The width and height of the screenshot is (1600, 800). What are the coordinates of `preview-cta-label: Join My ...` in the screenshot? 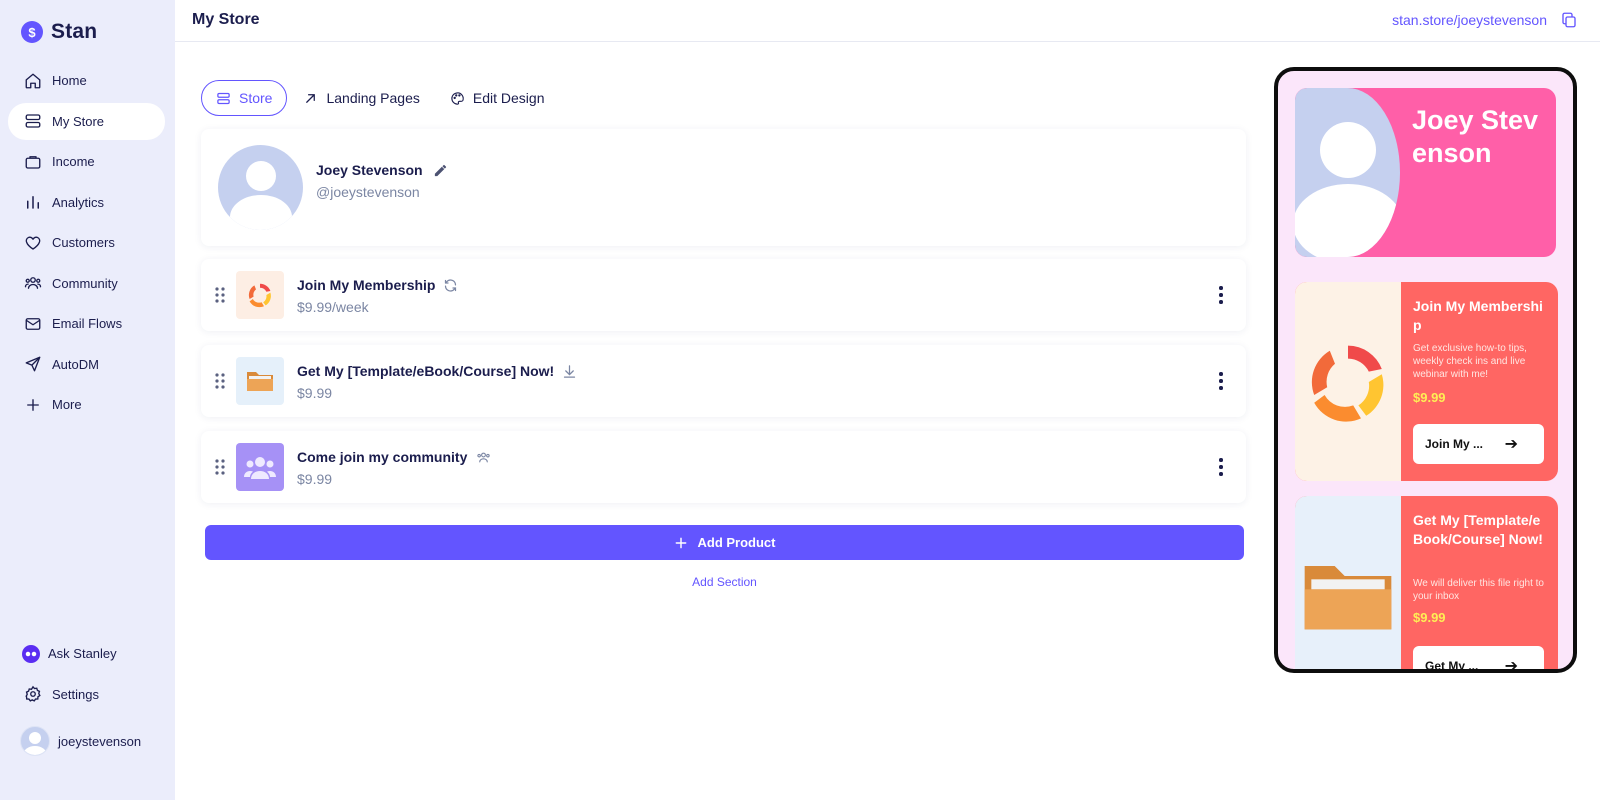 It's located at (1454, 444).